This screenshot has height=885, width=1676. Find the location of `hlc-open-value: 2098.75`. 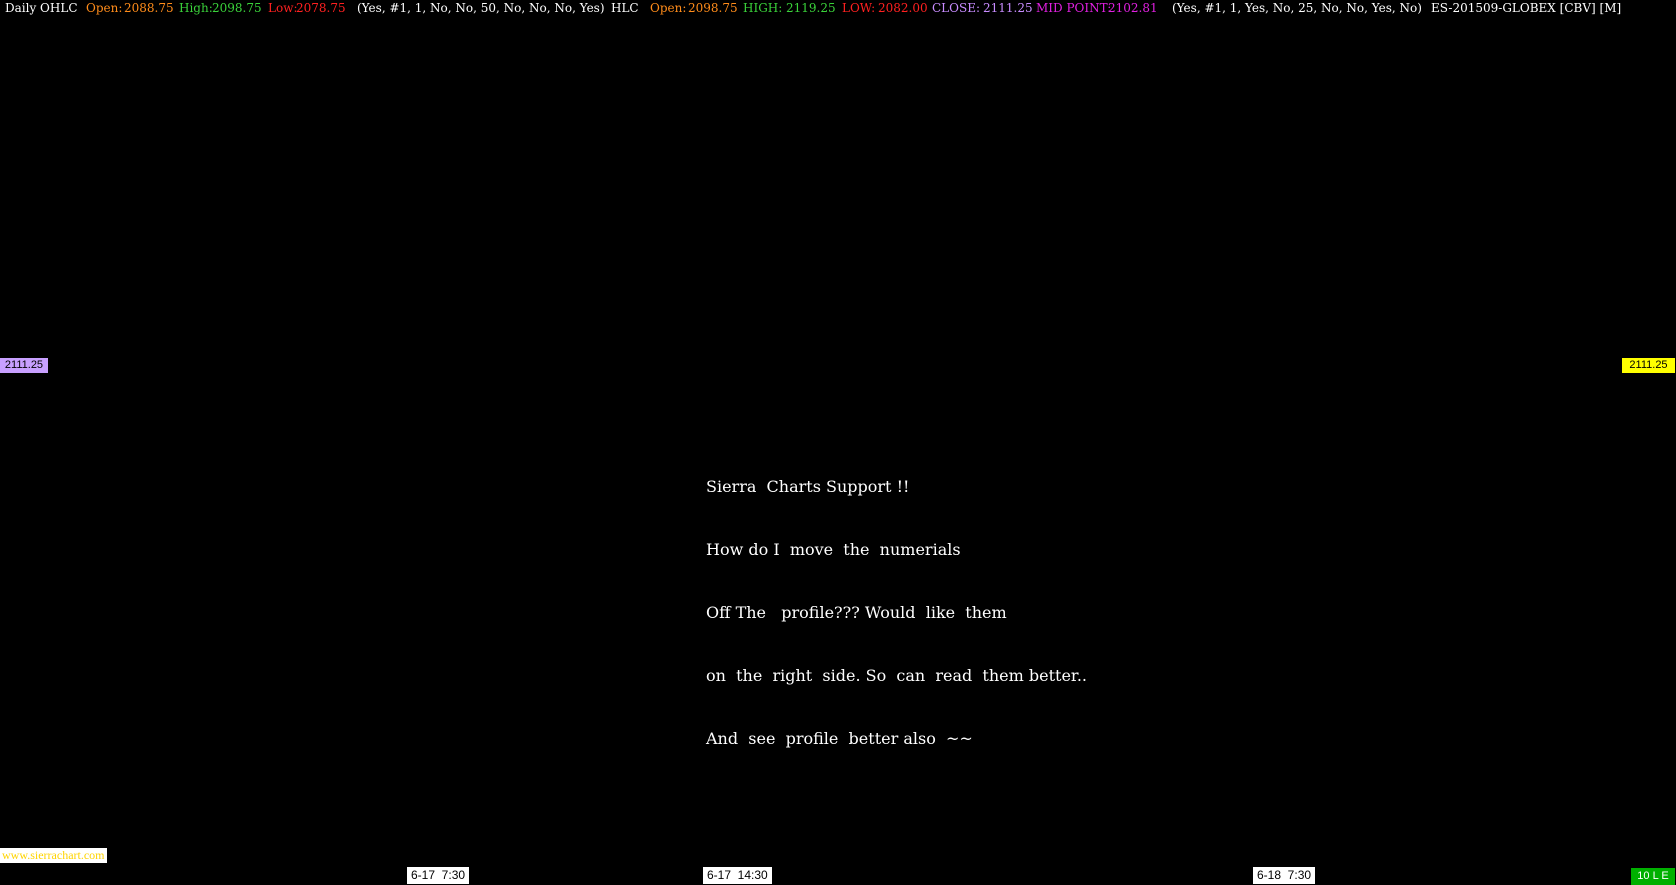

hlc-open-value: 2098.75 is located at coordinates (713, 8).